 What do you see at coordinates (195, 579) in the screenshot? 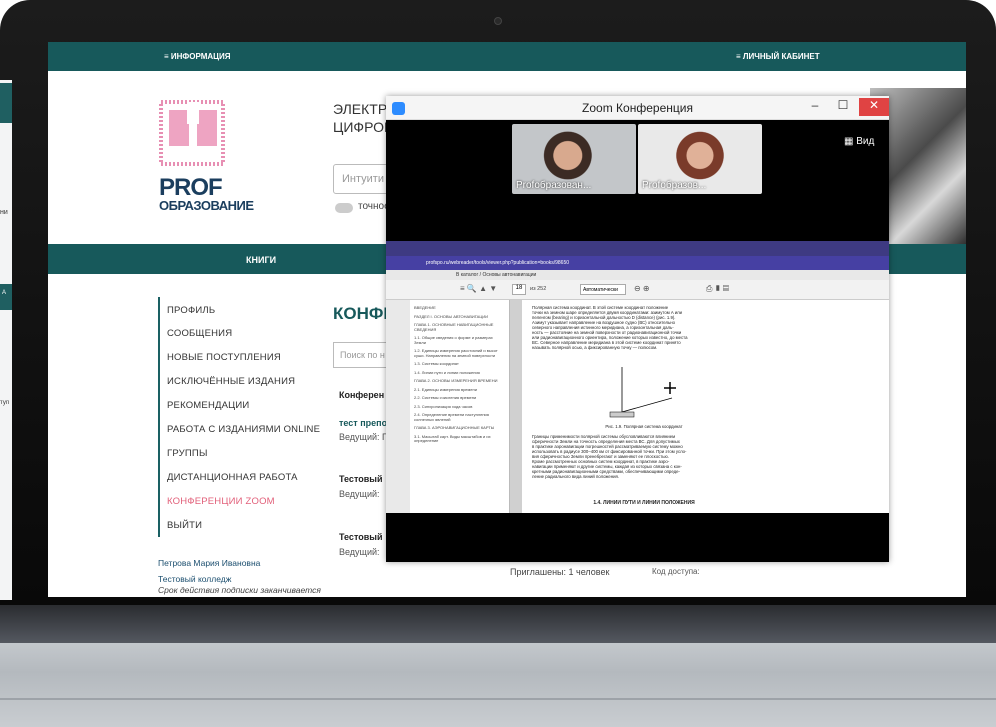
I see `user-college: Тестовый колледж` at bounding box center [195, 579].